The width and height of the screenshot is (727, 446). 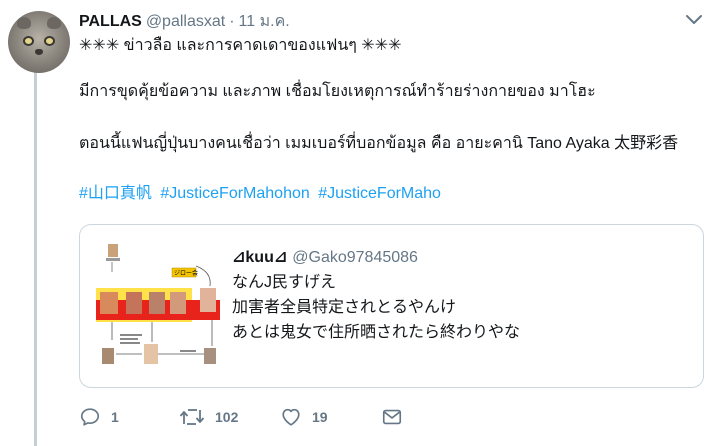 I want to click on chevron-down-icon, so click(x=694, y=20).